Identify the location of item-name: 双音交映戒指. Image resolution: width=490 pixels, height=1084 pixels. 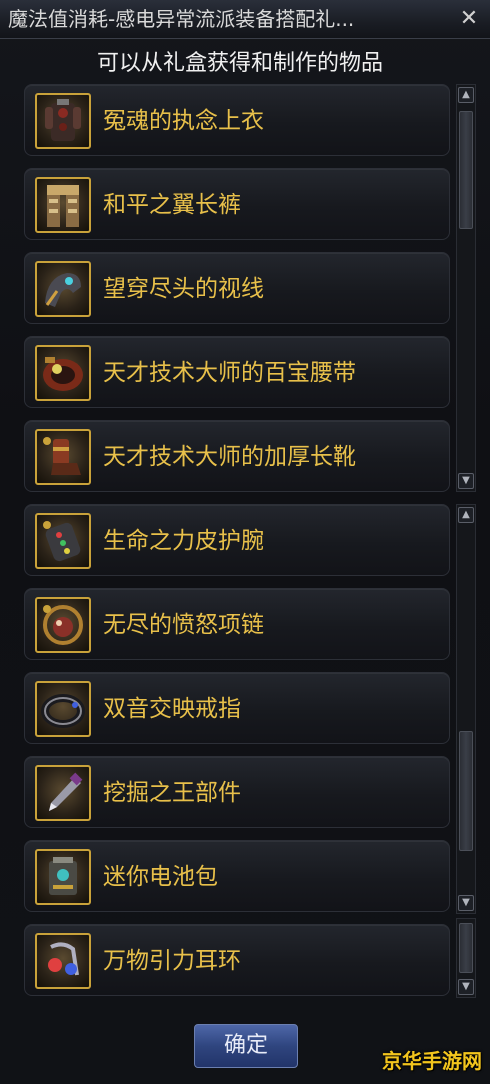
(172, 709).